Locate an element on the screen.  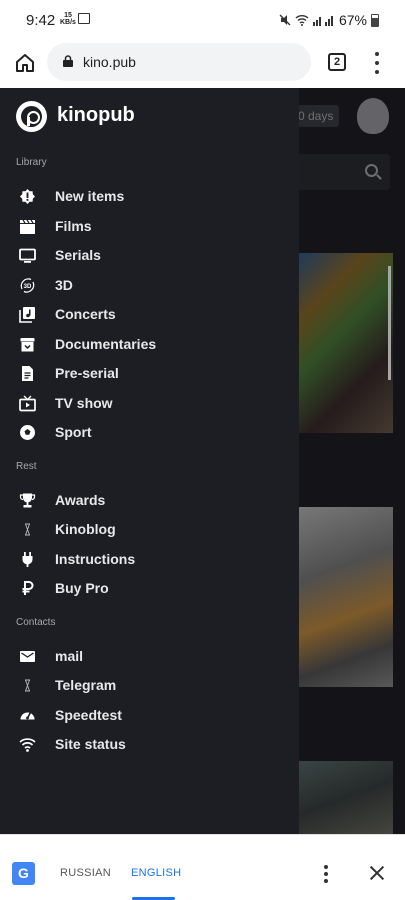
address-bar: kino.pub is located at coordinates (179, 62).